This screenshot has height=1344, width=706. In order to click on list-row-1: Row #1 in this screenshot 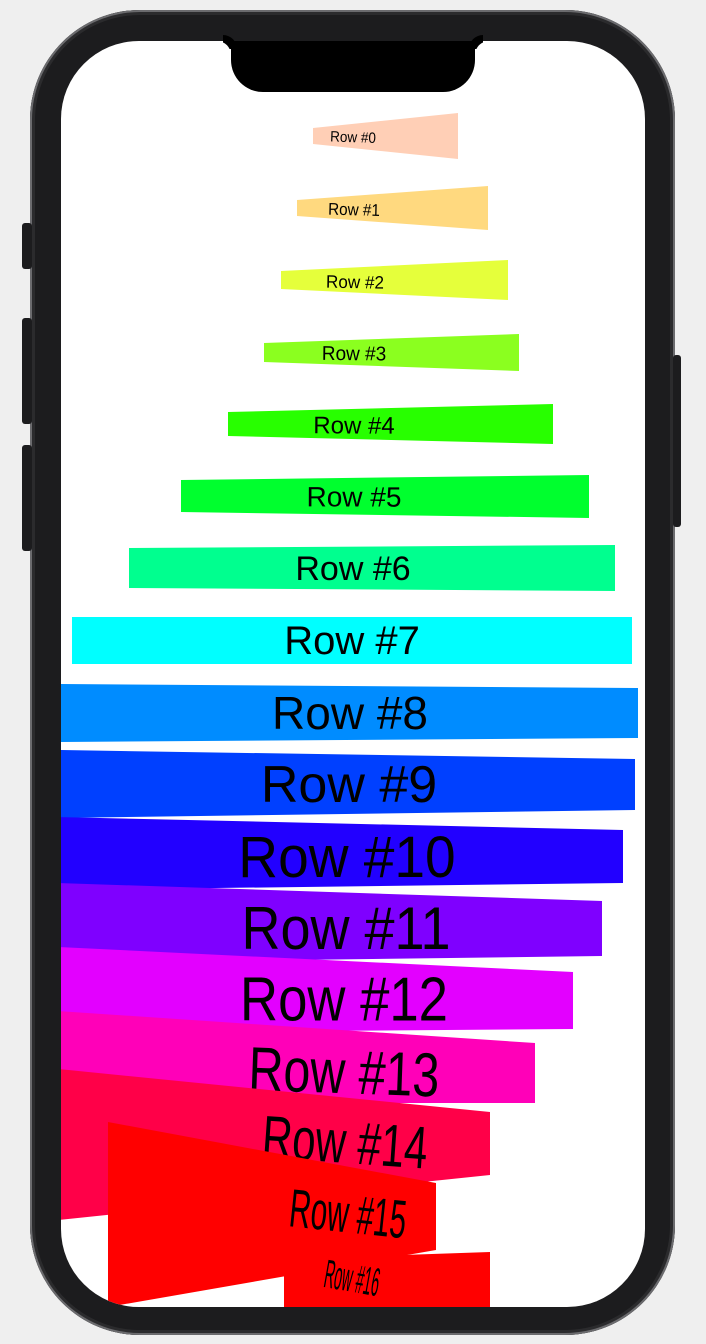, I will do `click(392, 208)`.